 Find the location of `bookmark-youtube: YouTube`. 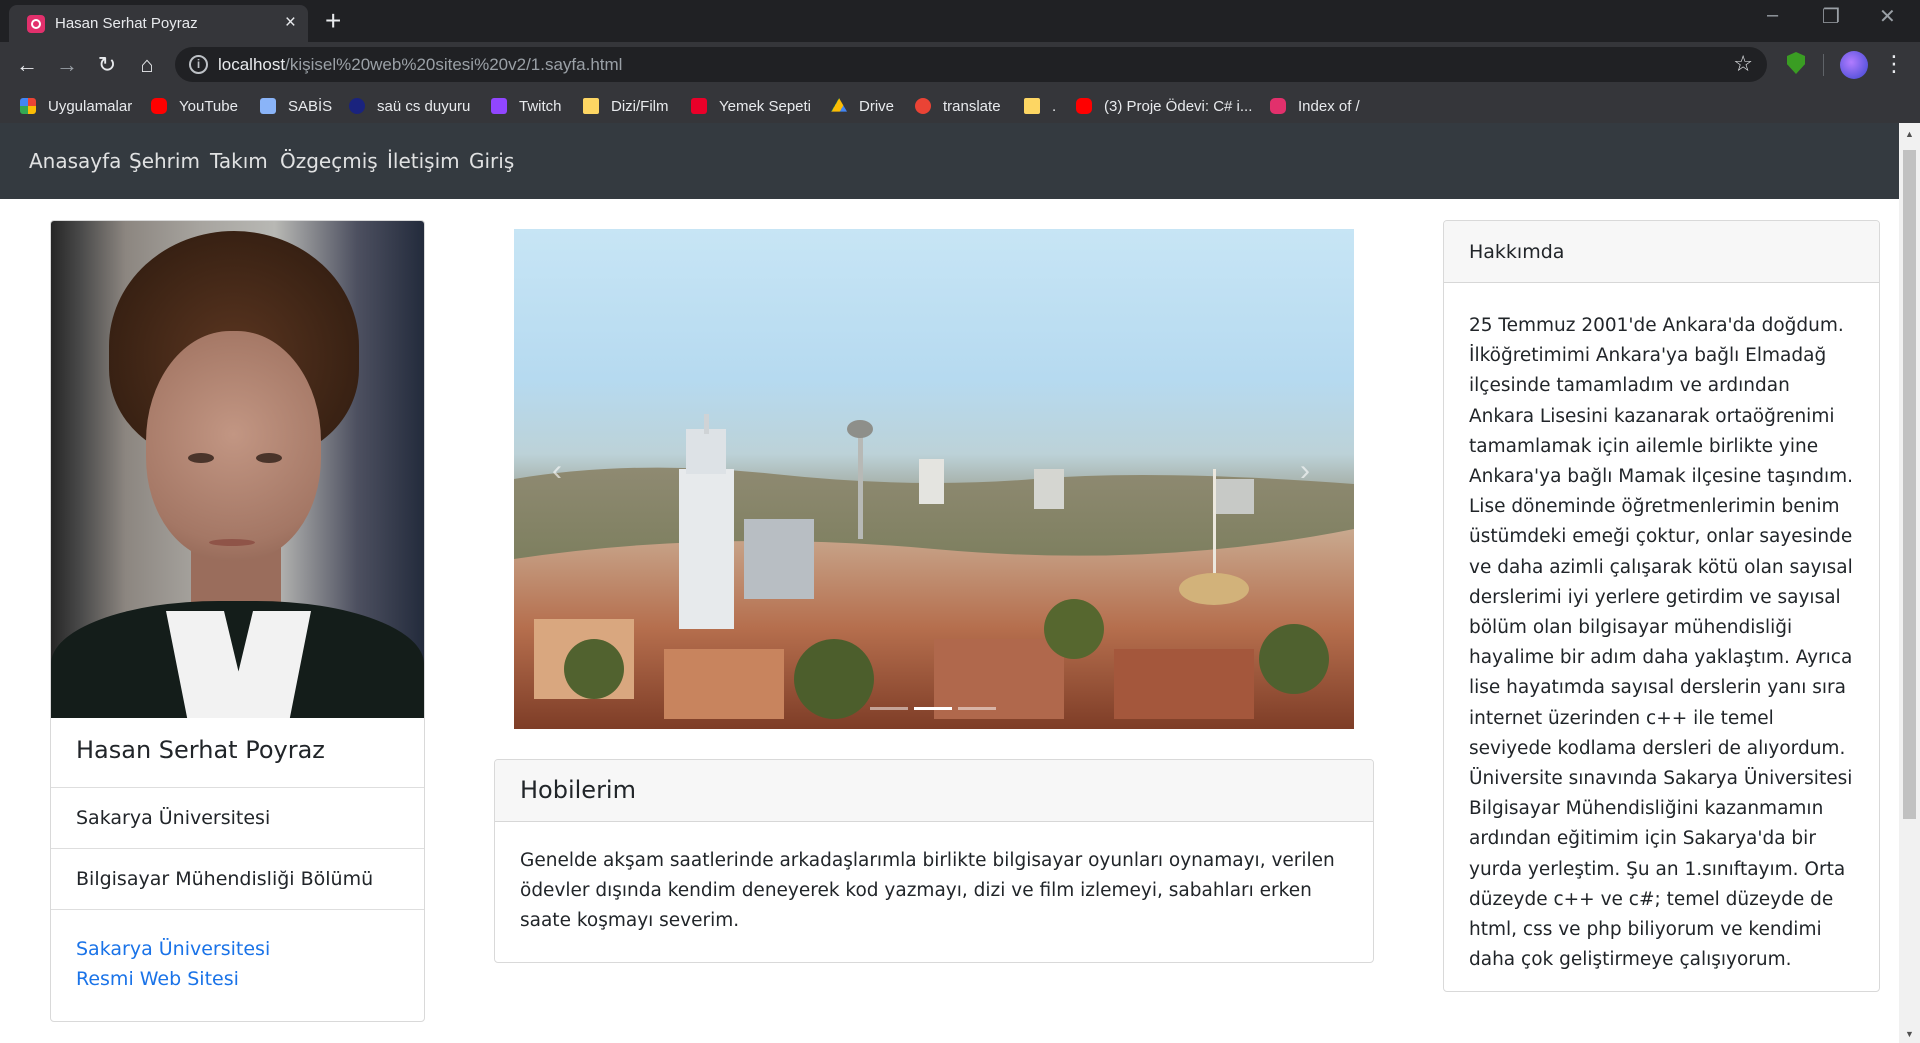

bookmark-youtube: YouTube is located at coordinates (194, 106).